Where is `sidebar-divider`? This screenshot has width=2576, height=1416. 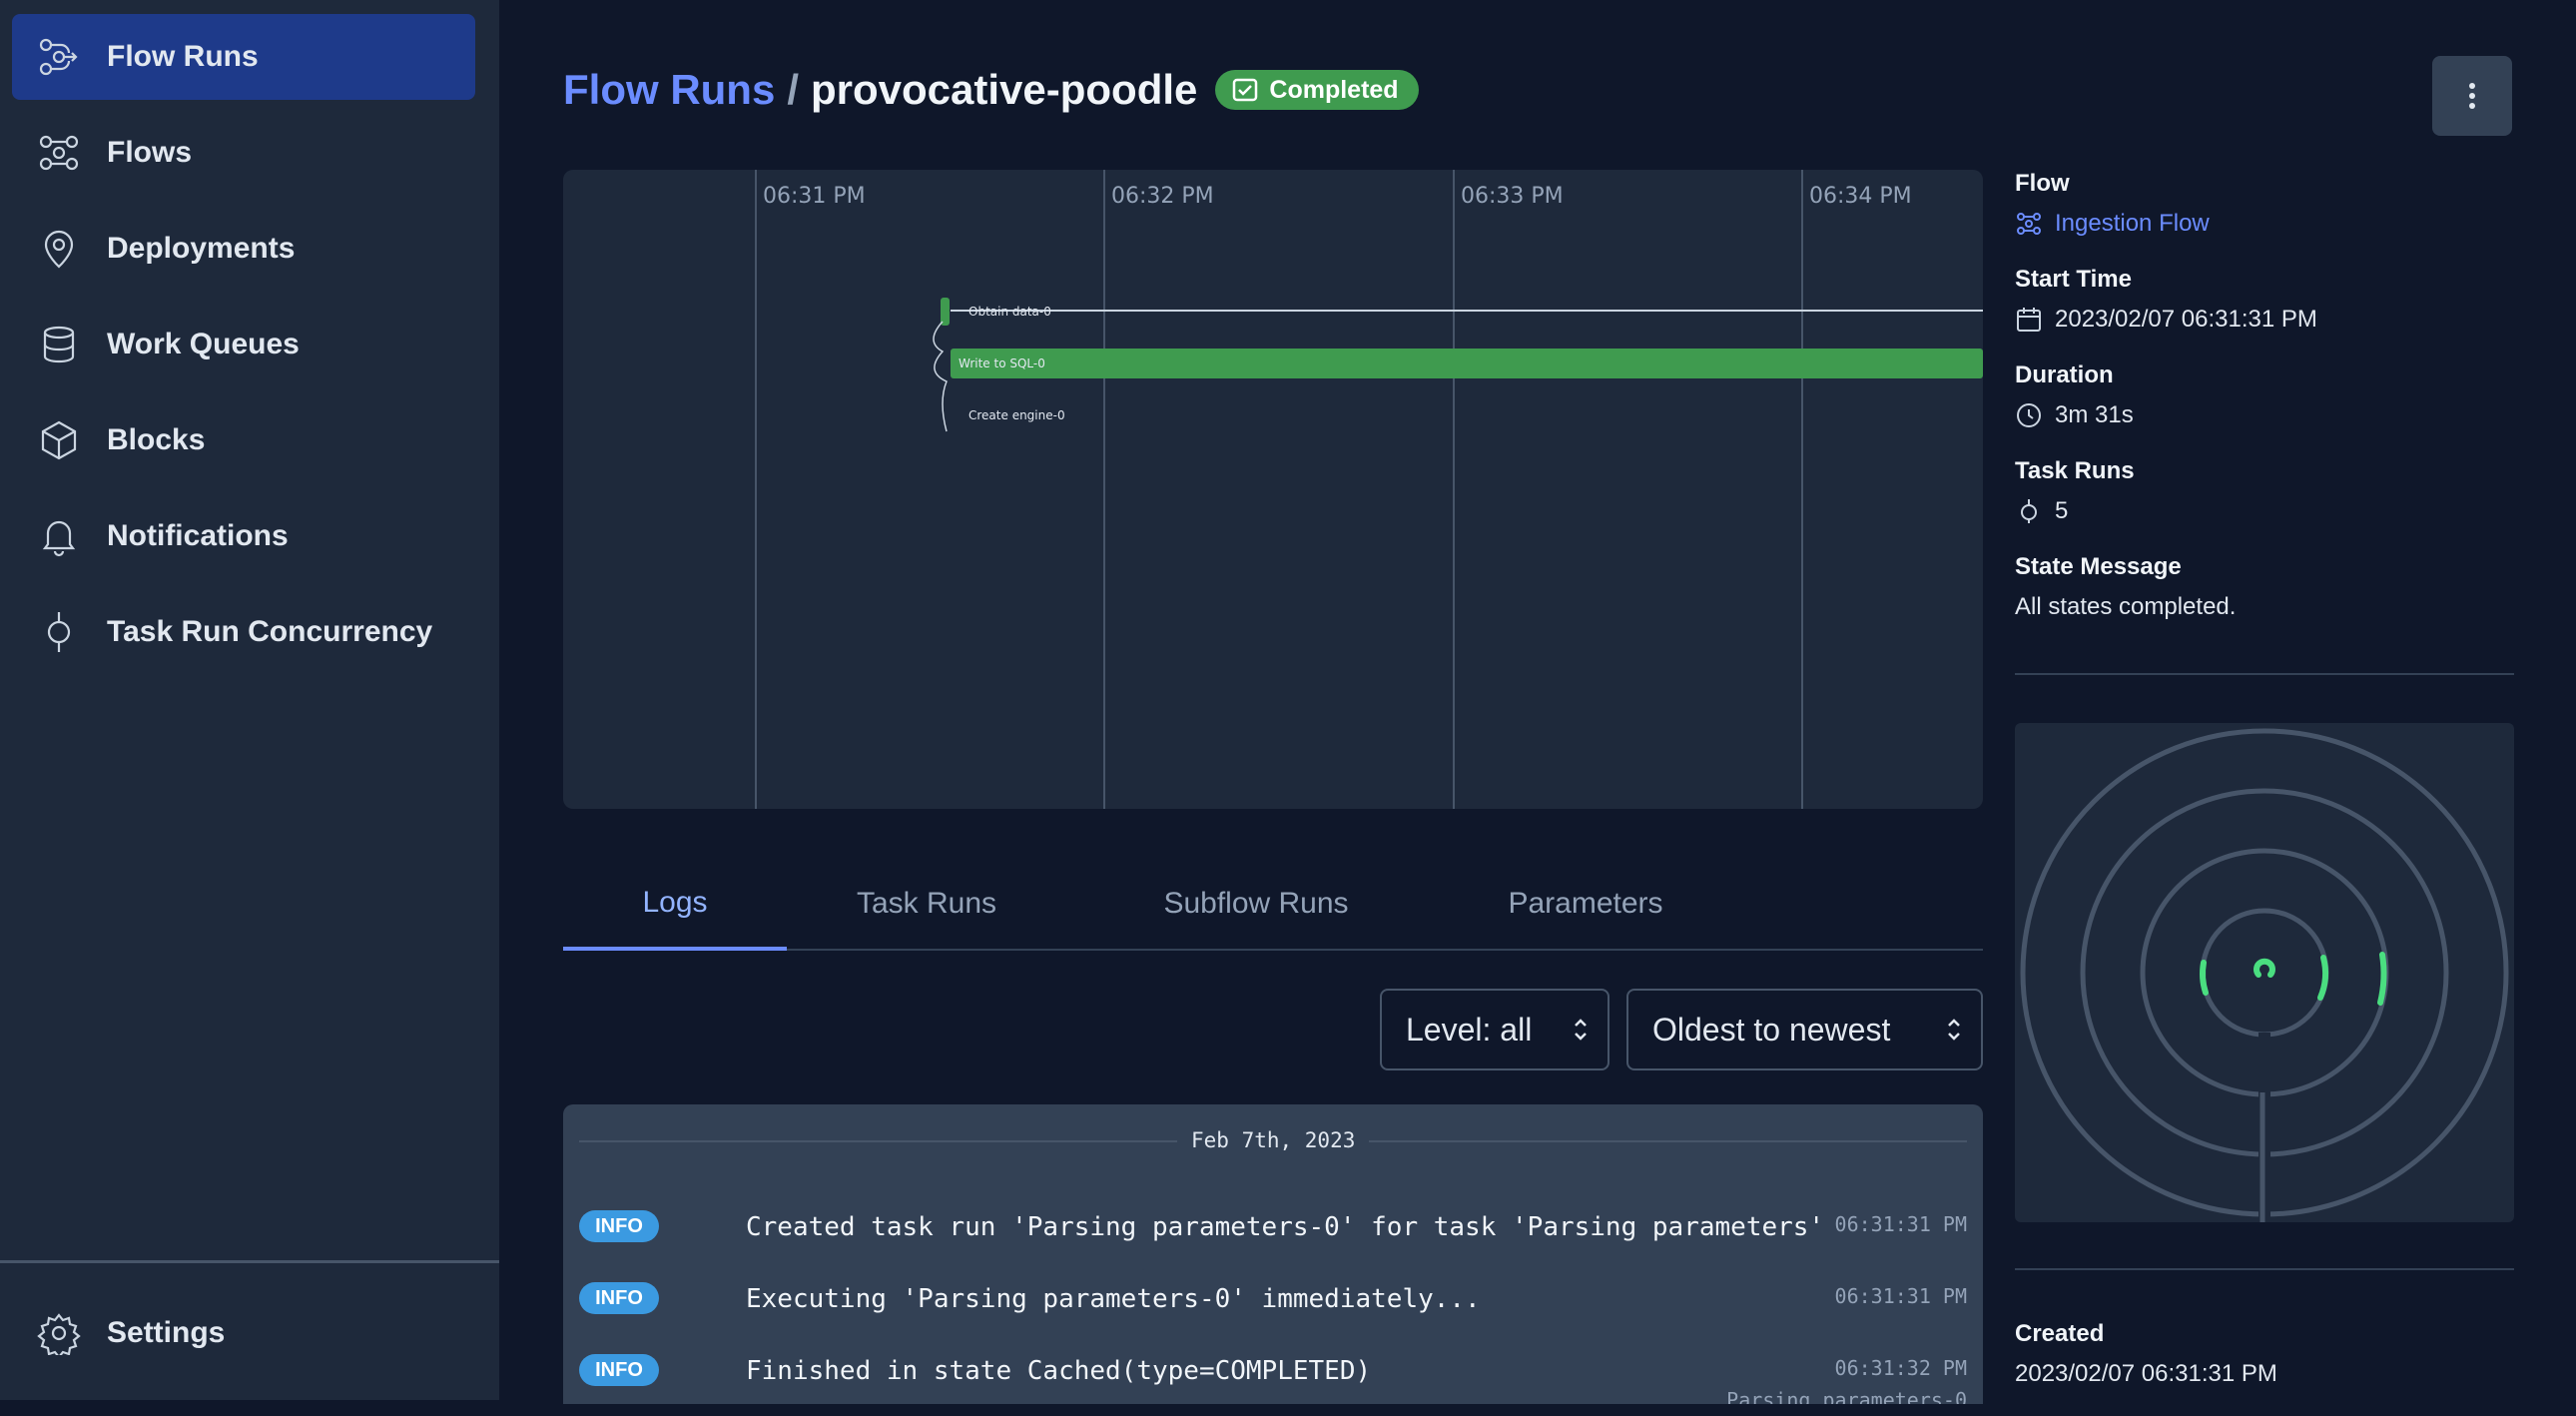 sidebar-divider is located at coordinates (249, 1261).